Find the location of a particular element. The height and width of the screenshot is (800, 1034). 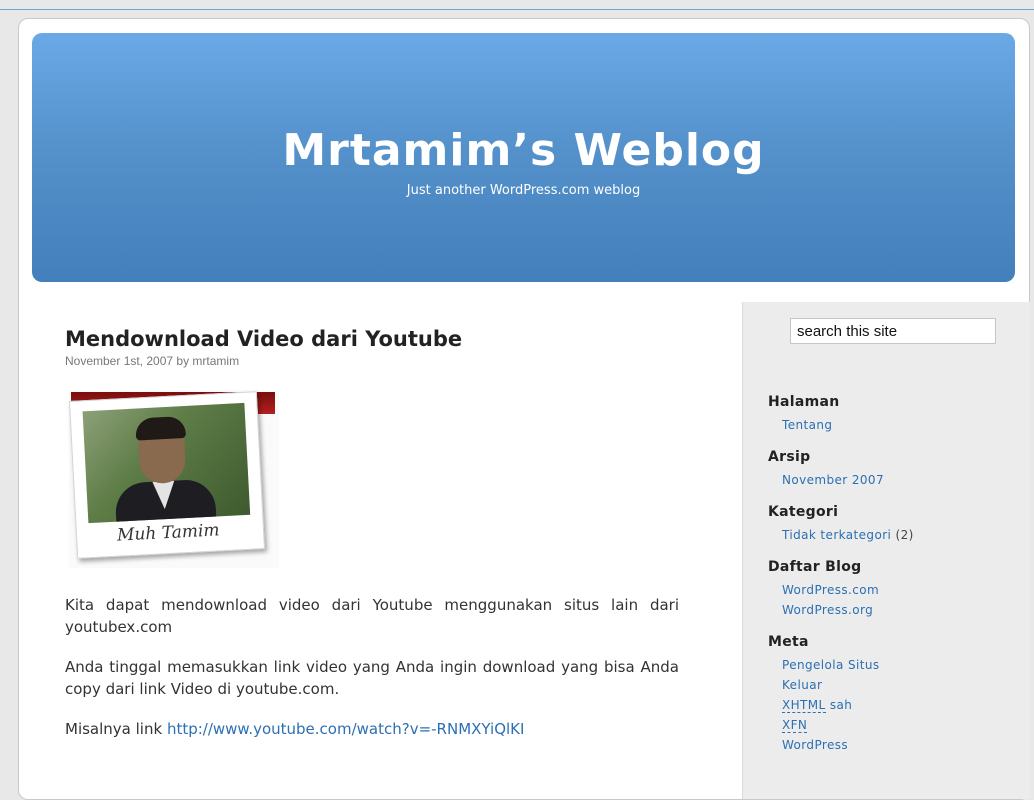

sidebar-link-wordpress-org: WordPress.org is located at coordinates (827, 610).